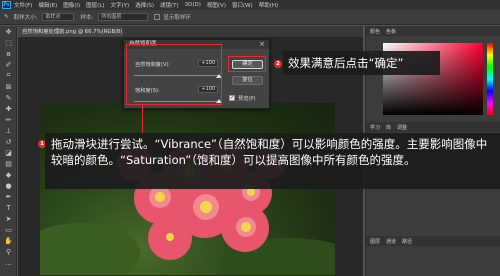 Image resolution: width=500 pixels, height=276 pixels. I want to click on sample-select: 所有图层, so click(123, 17).